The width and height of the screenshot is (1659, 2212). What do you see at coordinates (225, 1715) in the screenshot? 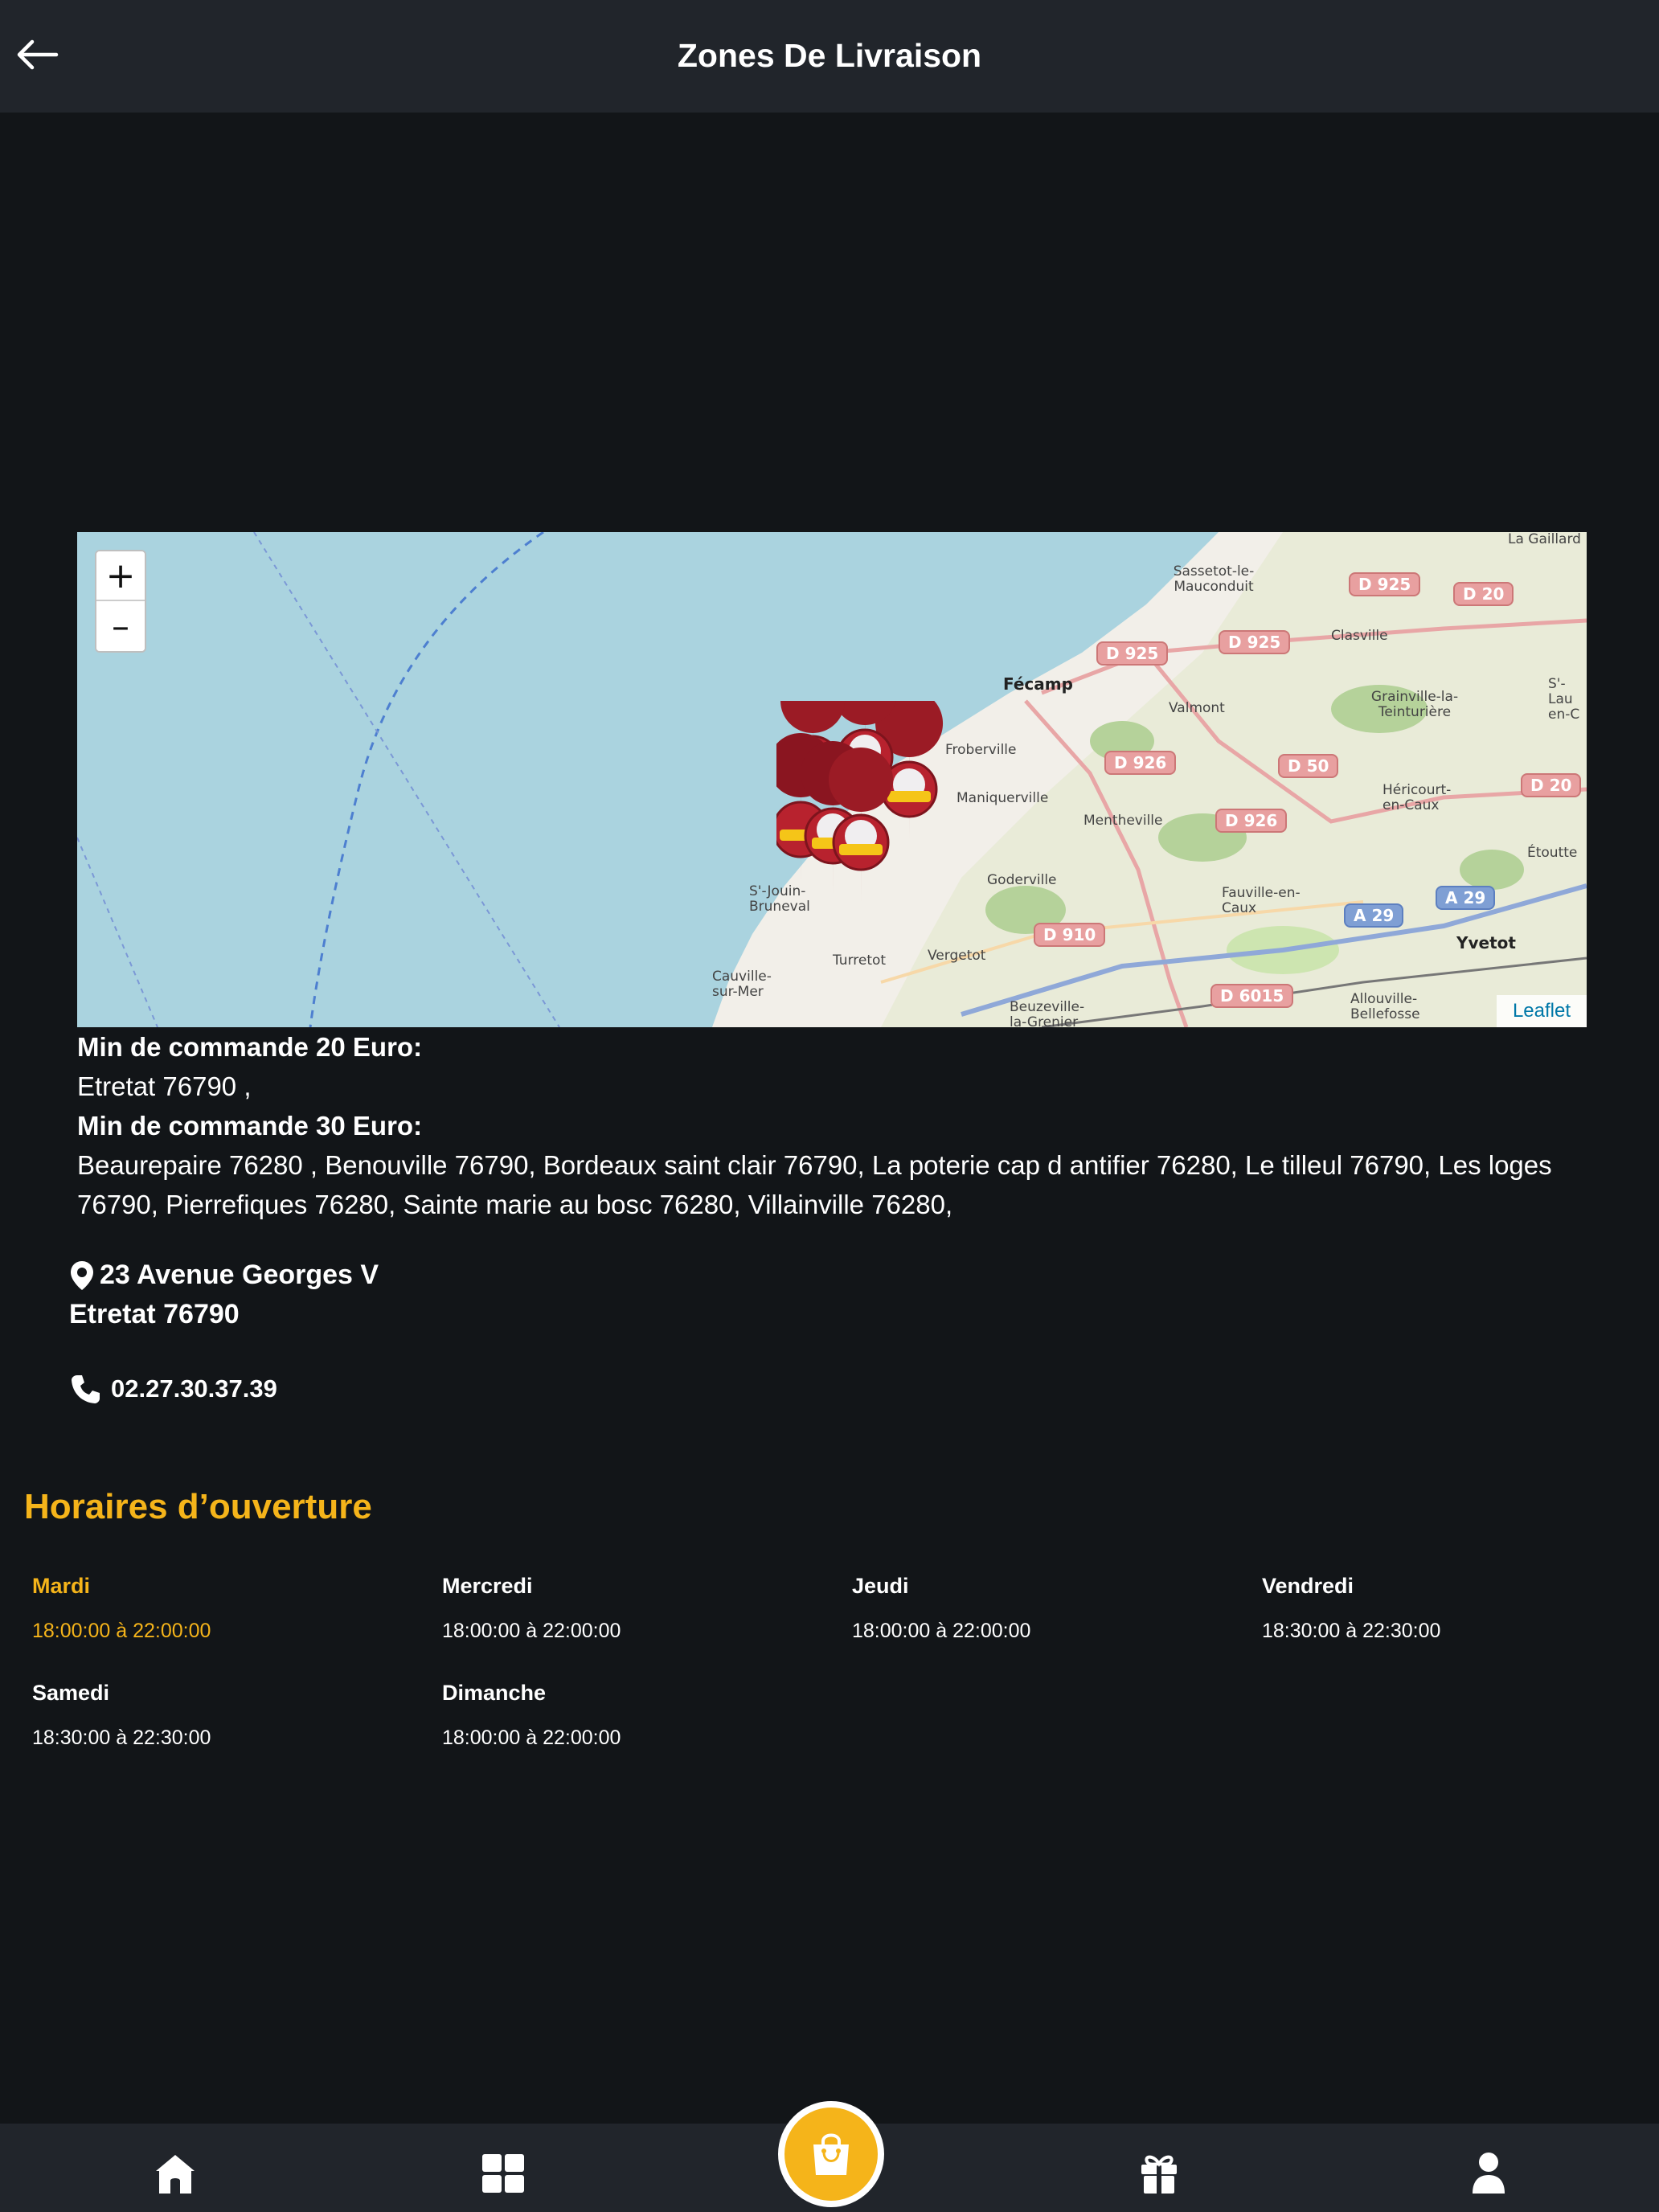
I see `day-hours: Samedi 18:30:00 à 22:30:00` at bounding box center [225, 1715].